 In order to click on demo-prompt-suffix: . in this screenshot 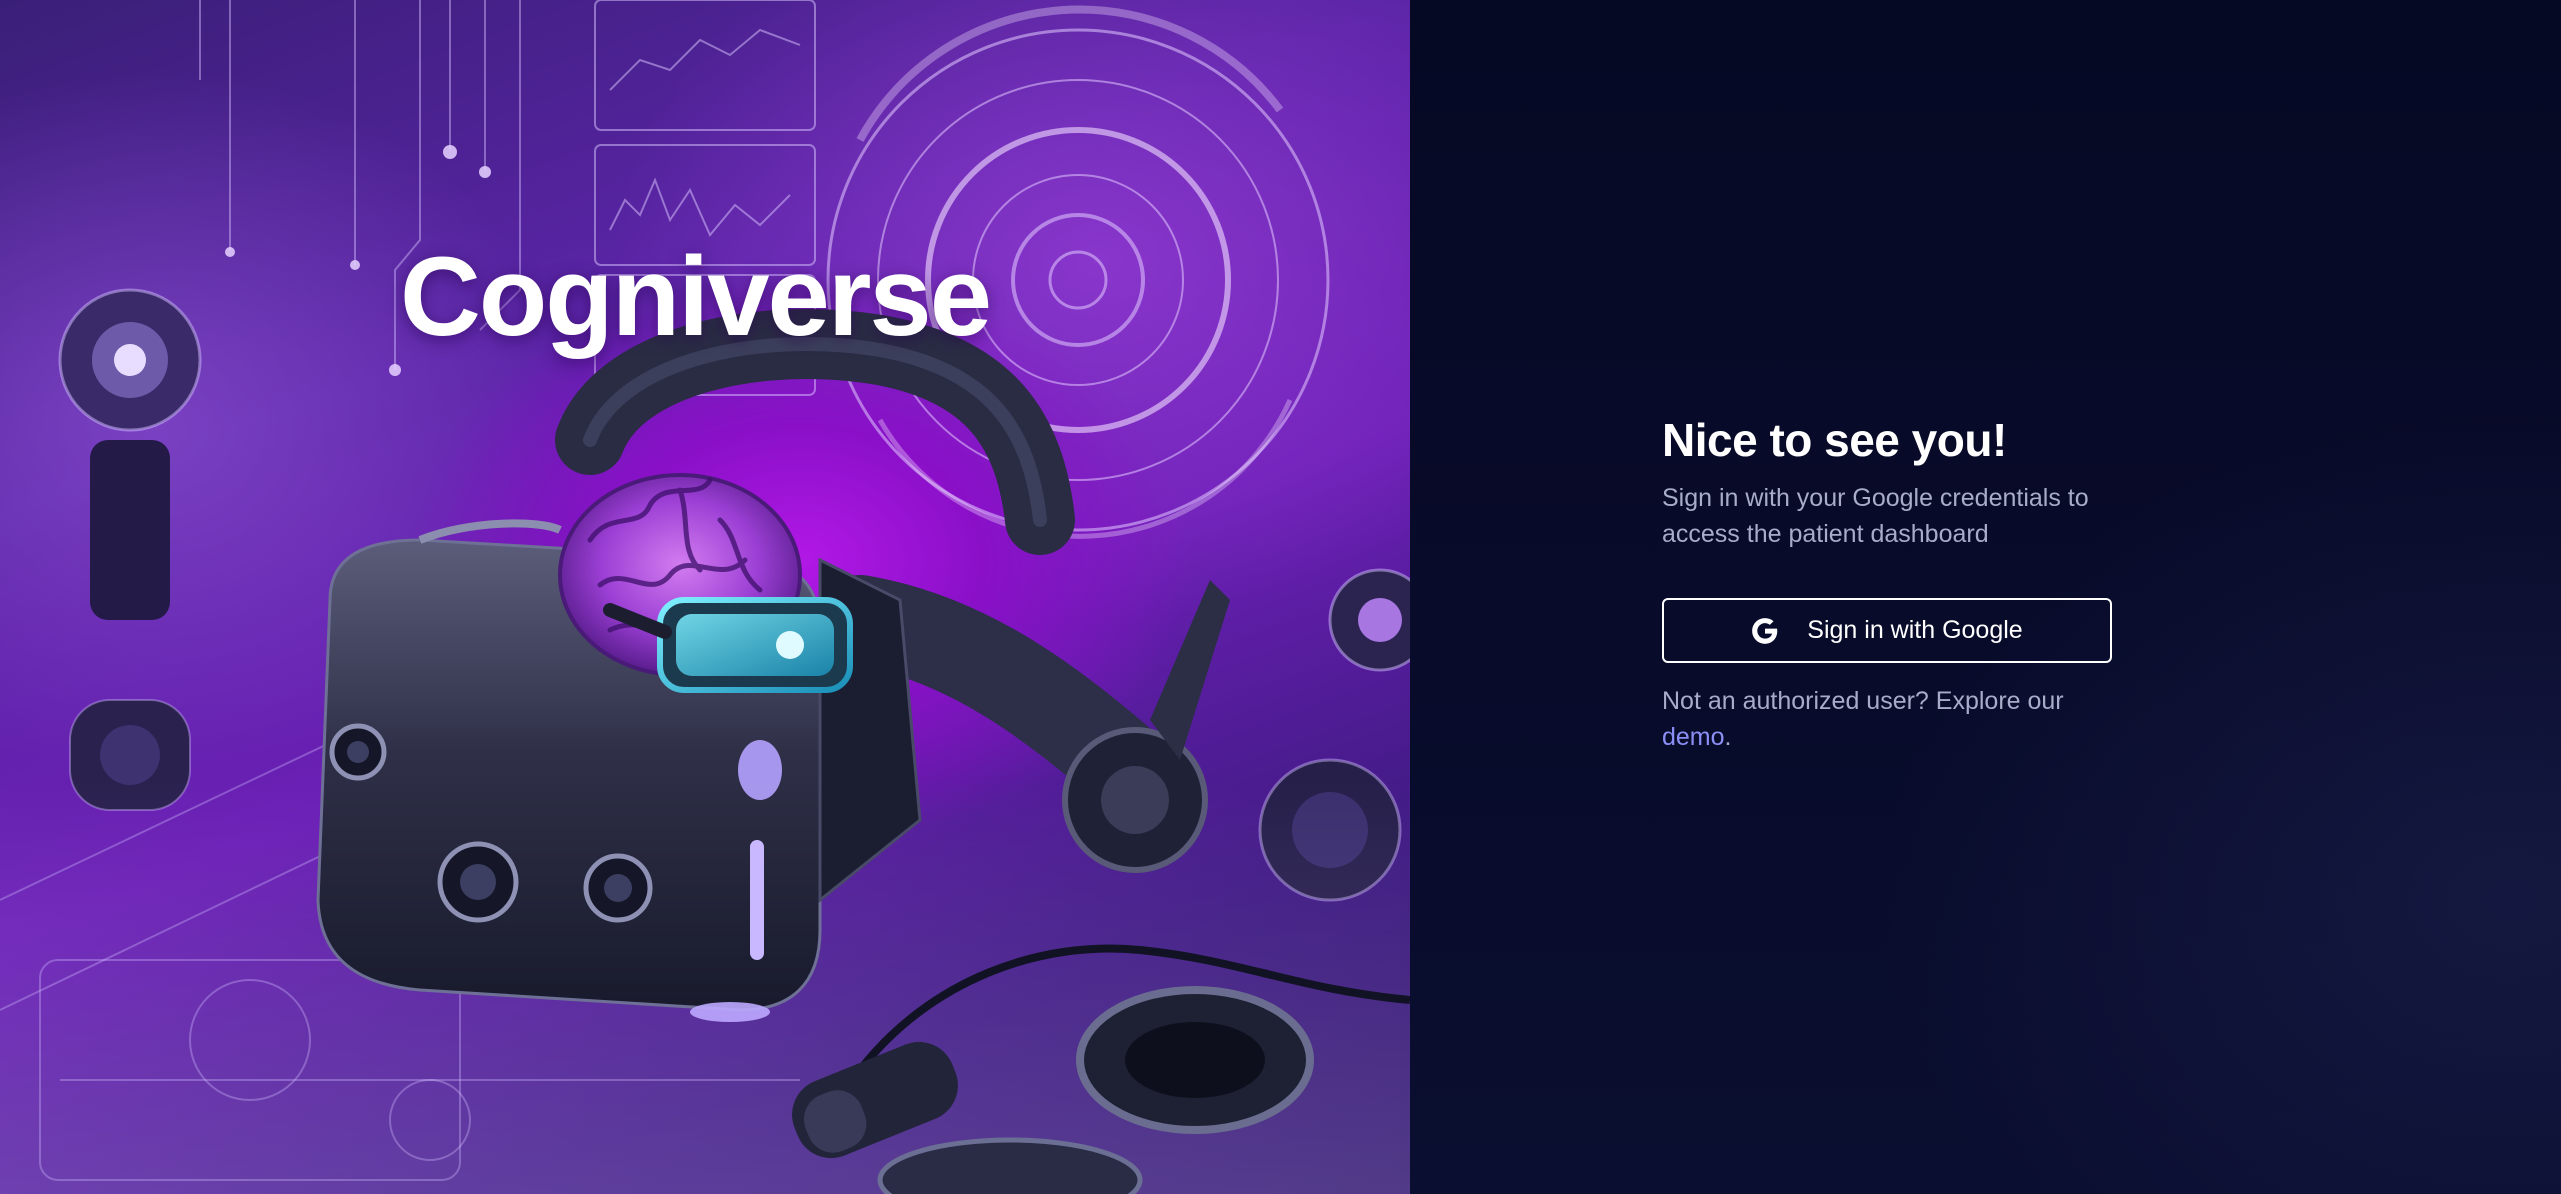, I will do `click(1728, 737)`.